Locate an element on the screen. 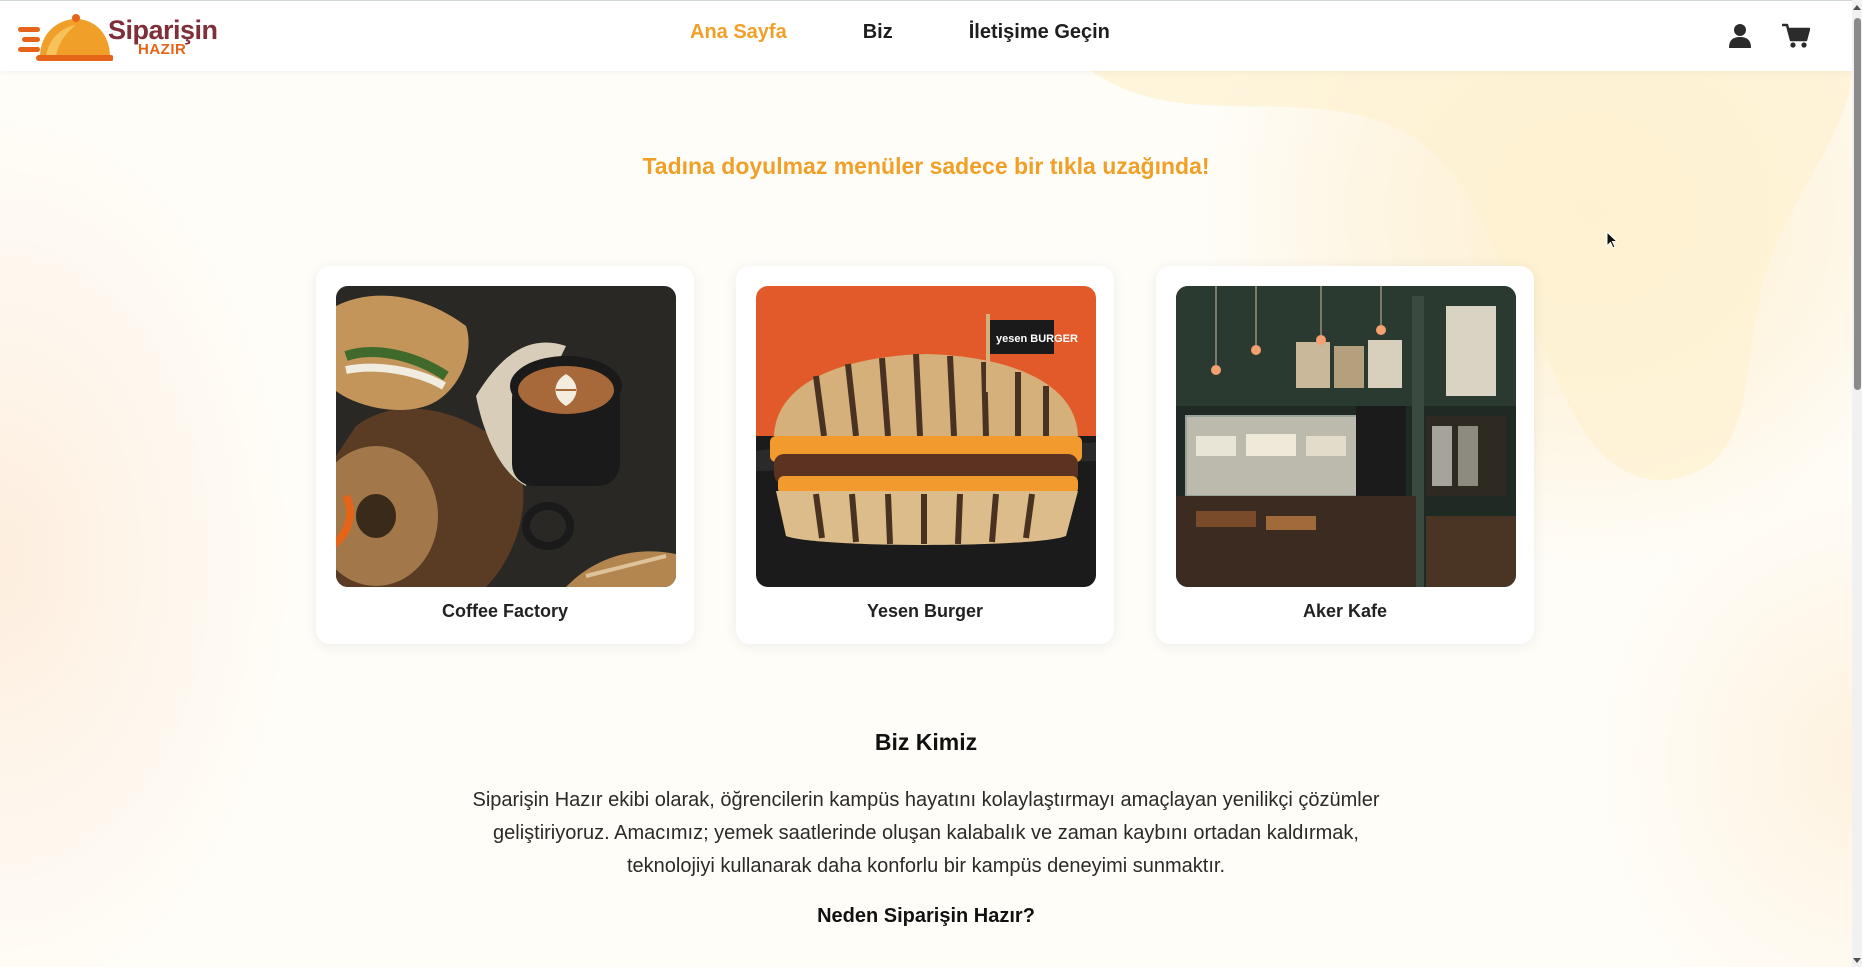 Image resolution: width=1862 pixels, height=967 pixels. burger-flag-text: yesen BURGER is located at coordinates (1037, 339).